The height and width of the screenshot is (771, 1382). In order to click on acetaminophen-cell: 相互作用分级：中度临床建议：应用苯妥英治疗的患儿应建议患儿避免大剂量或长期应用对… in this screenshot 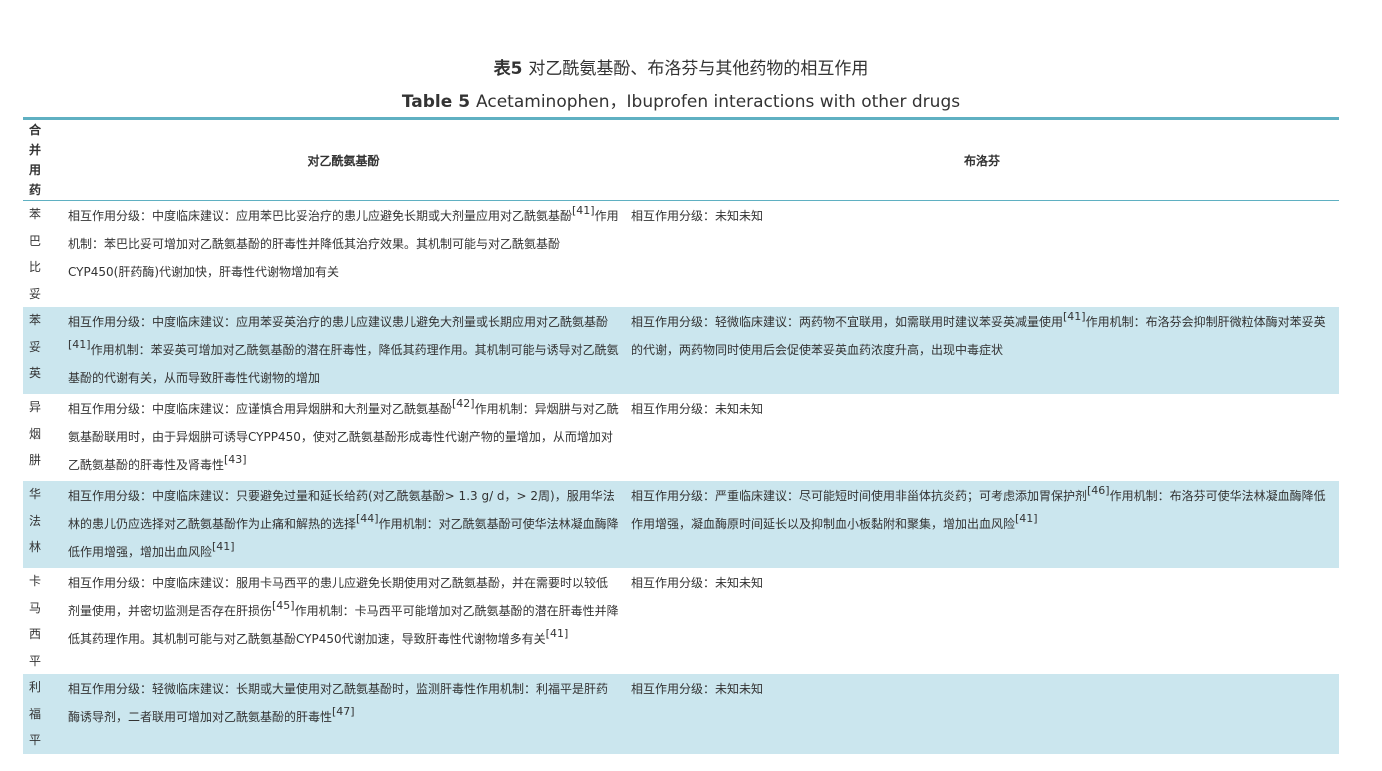, I will do `click(343, 350)`.